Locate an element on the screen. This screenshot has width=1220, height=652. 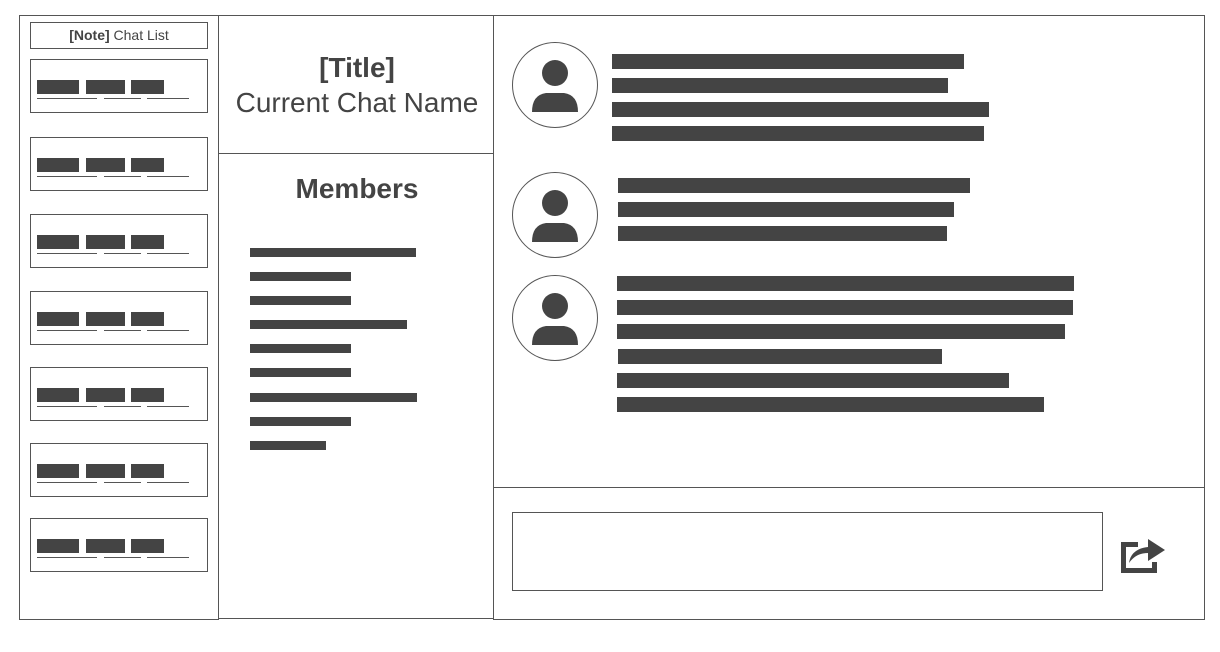
chat-list-note: [Note] Chat List is located at coordinates (119, 35).